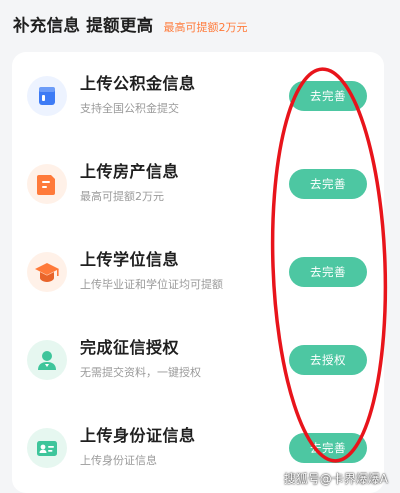 The image size is (400, 493). I want to click on item-title: 上传学位信息, so click(130, 259).